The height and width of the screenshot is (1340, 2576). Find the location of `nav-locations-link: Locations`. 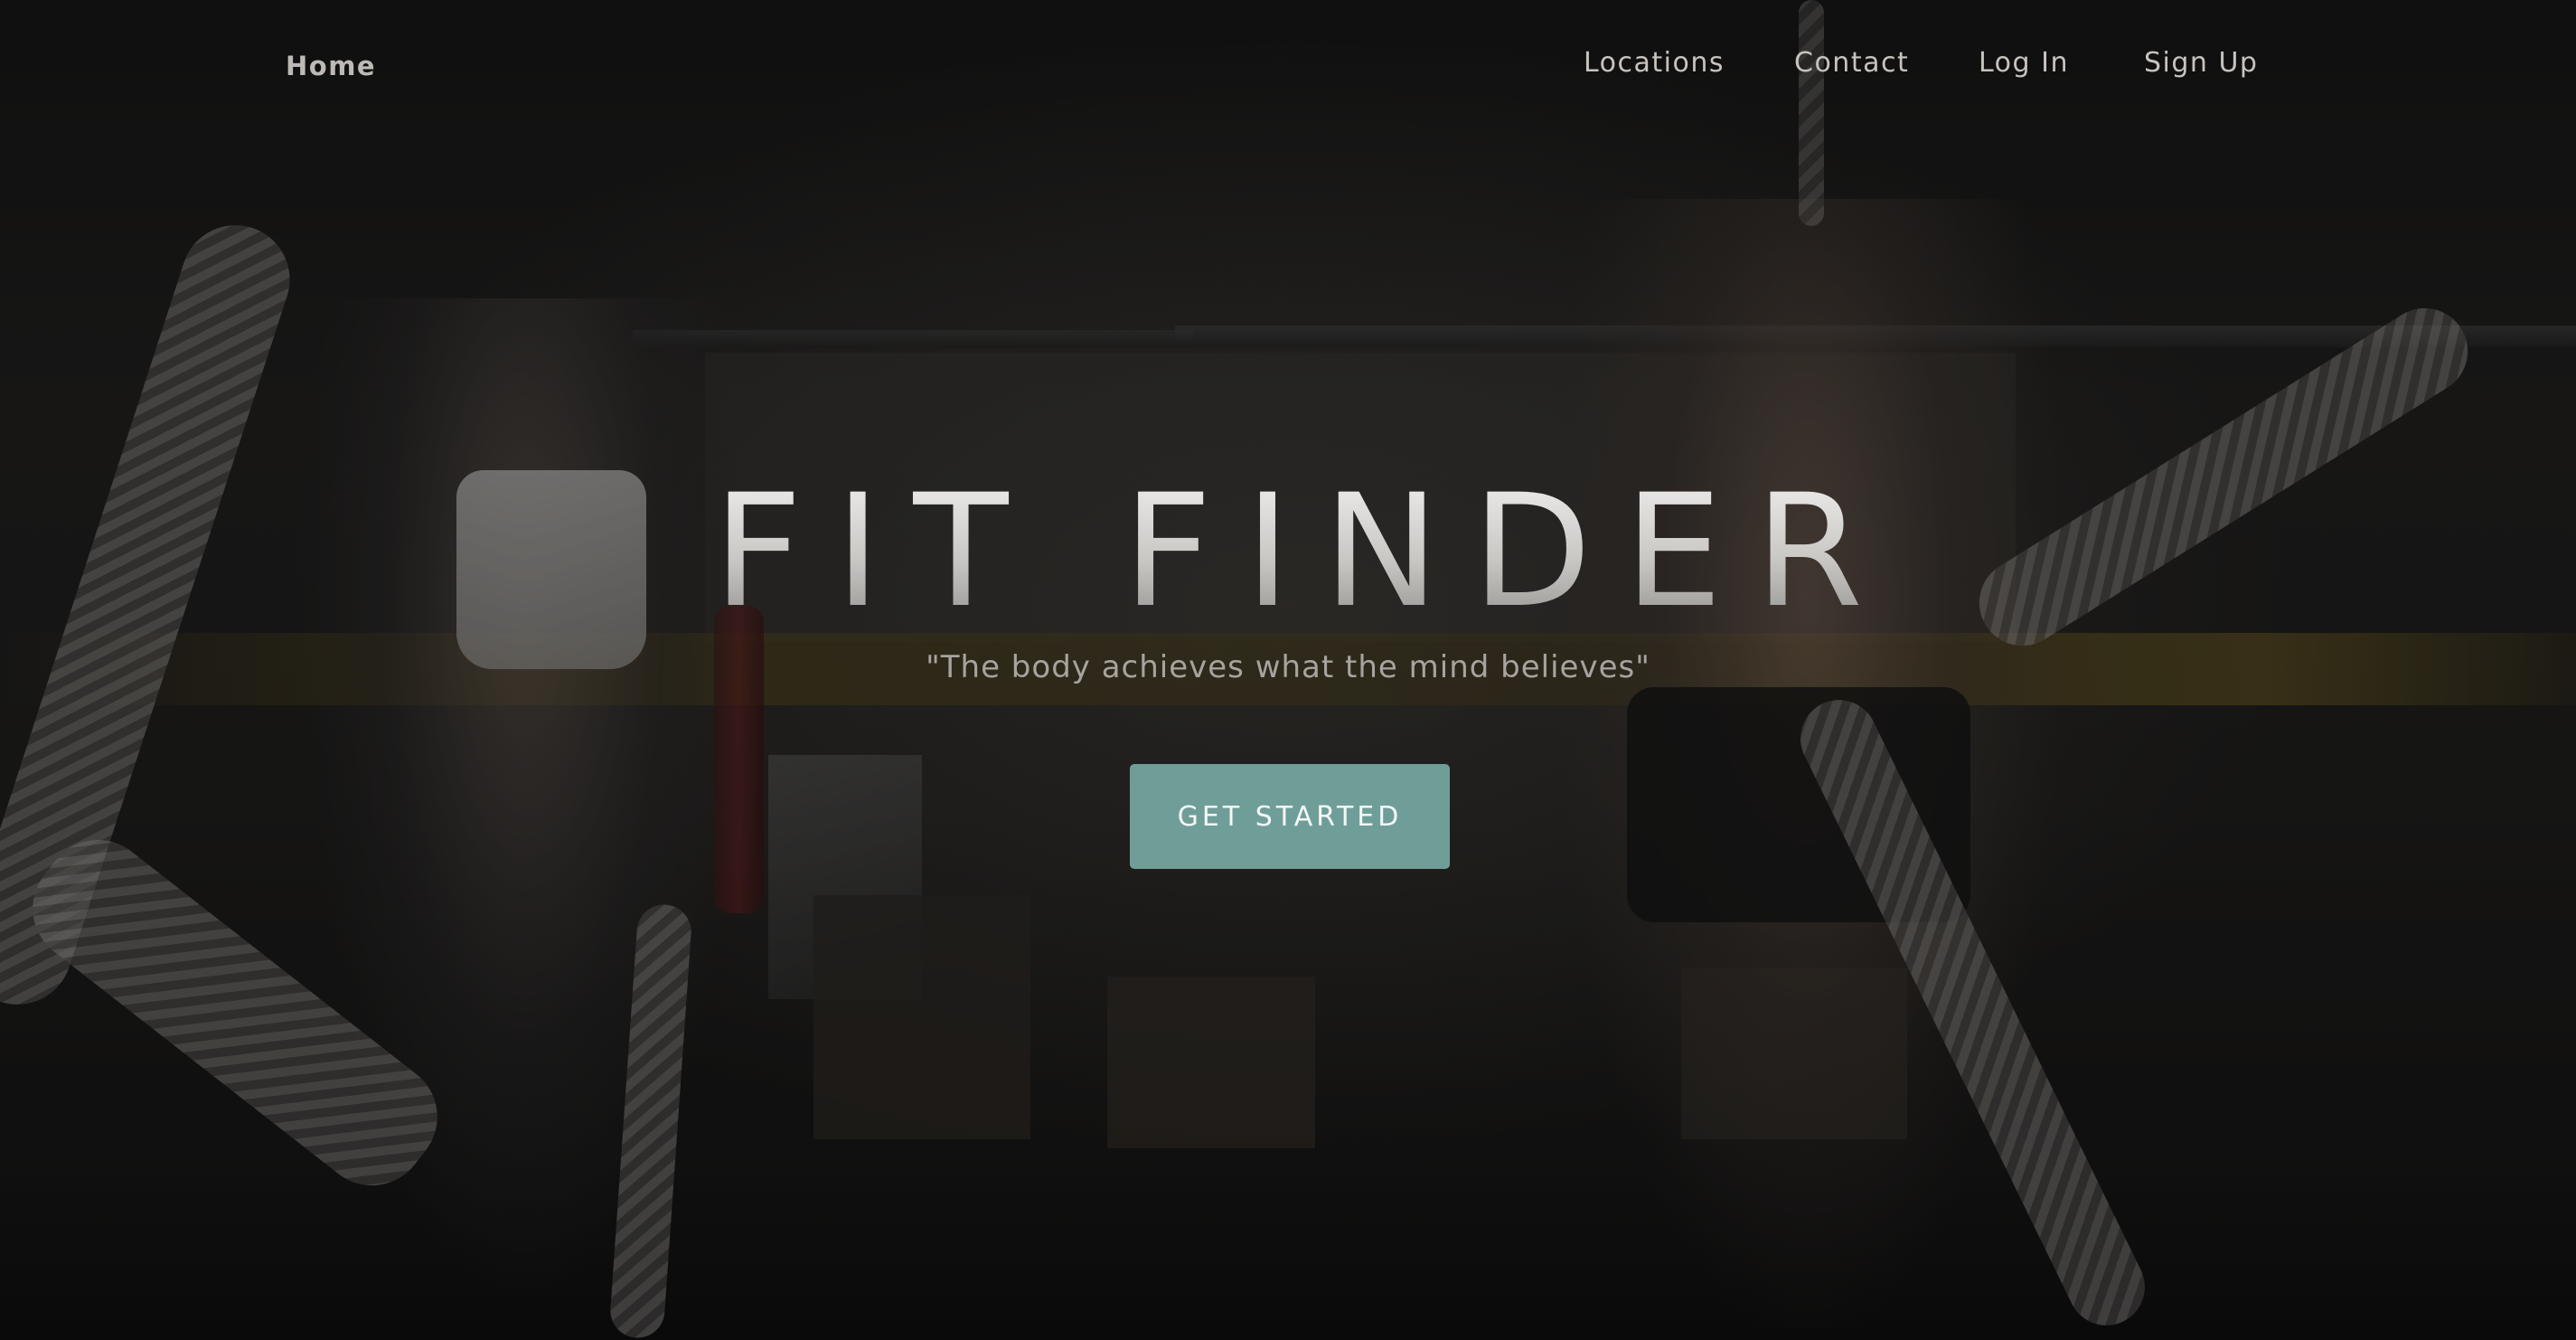

nav-locations-link: Locations is located at coordinates (1655, 63).